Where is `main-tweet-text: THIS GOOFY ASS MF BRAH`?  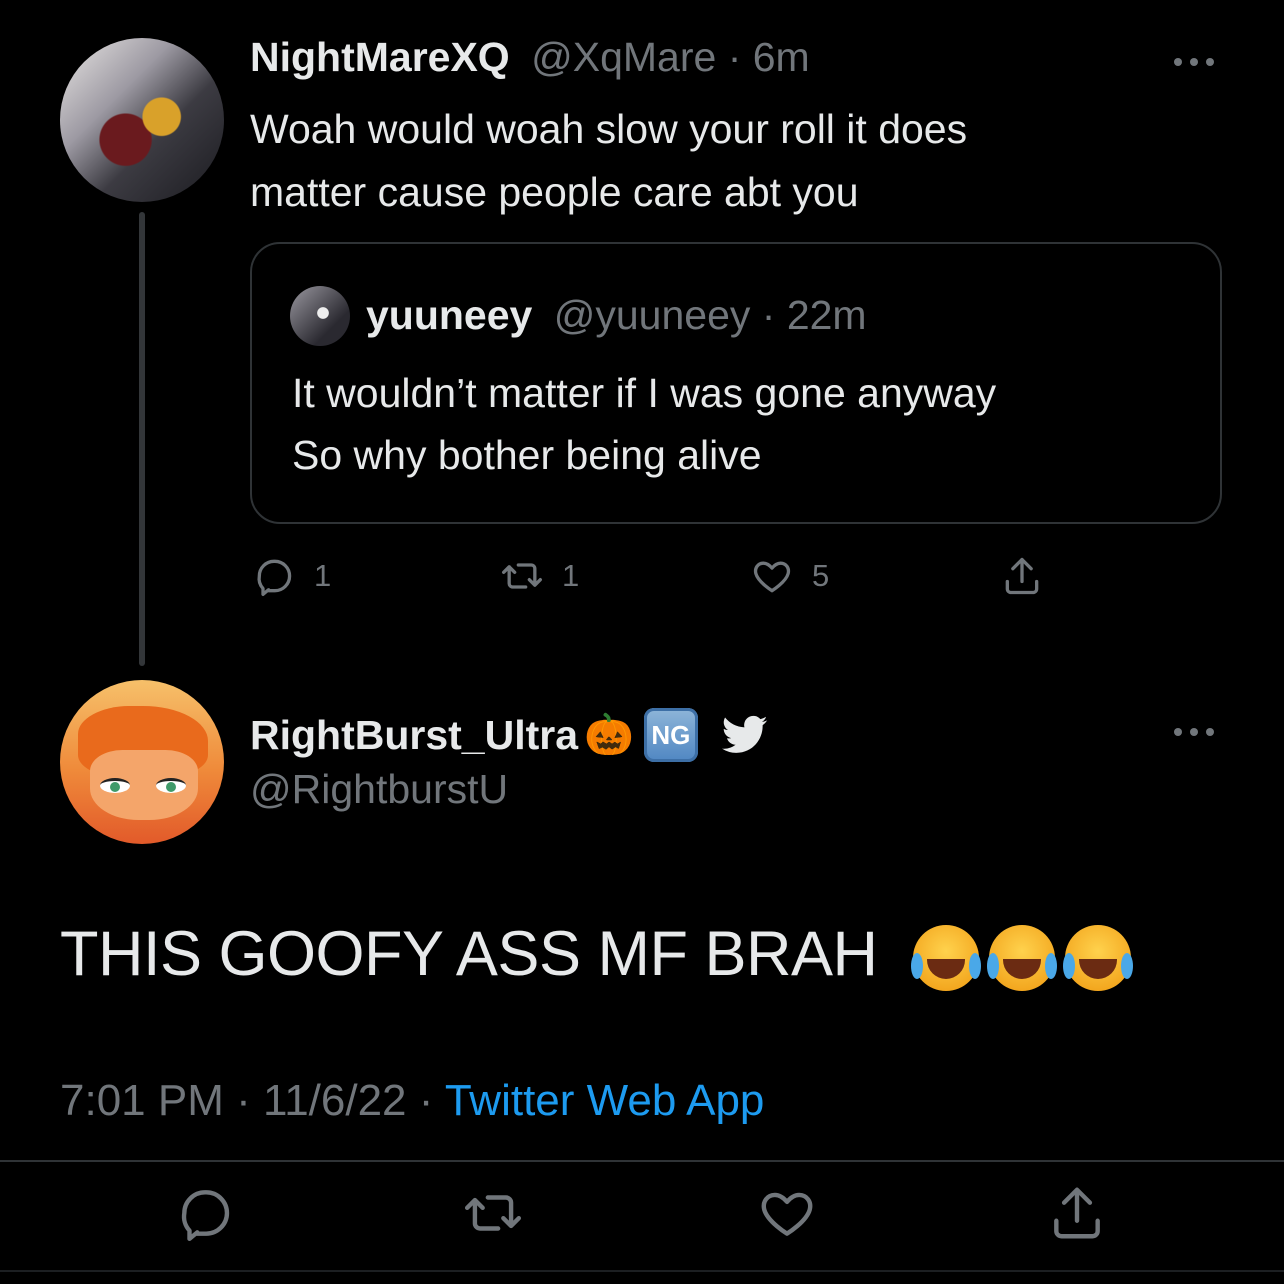 main-tweet-text: THIS GOOFY ASS MF BRAH is located at coordinates (596, 955).